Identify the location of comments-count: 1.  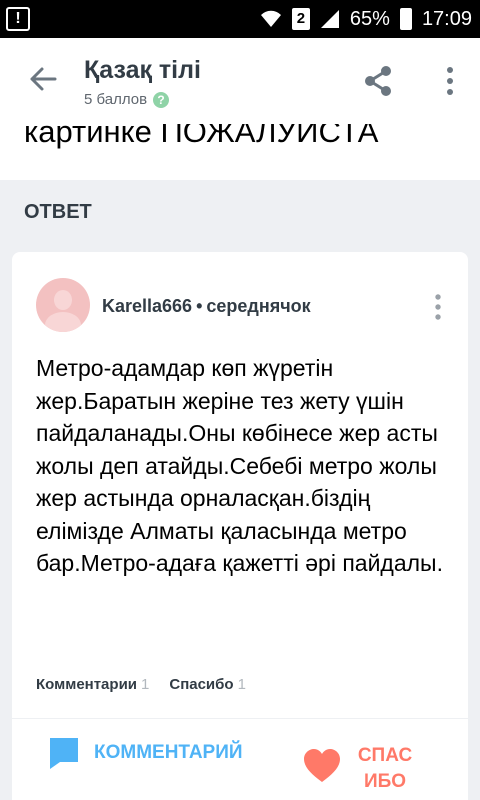
(145, 684).